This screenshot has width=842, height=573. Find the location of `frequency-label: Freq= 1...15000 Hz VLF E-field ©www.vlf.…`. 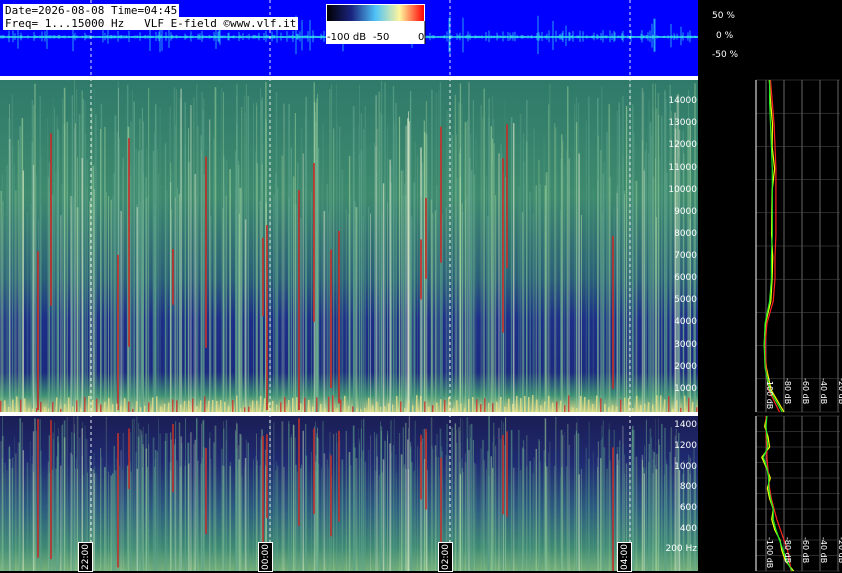

frequency-label: Freq= 1...15000 Hz VLF E-field ©www.vlf.… is located at coordinates (151, 23).